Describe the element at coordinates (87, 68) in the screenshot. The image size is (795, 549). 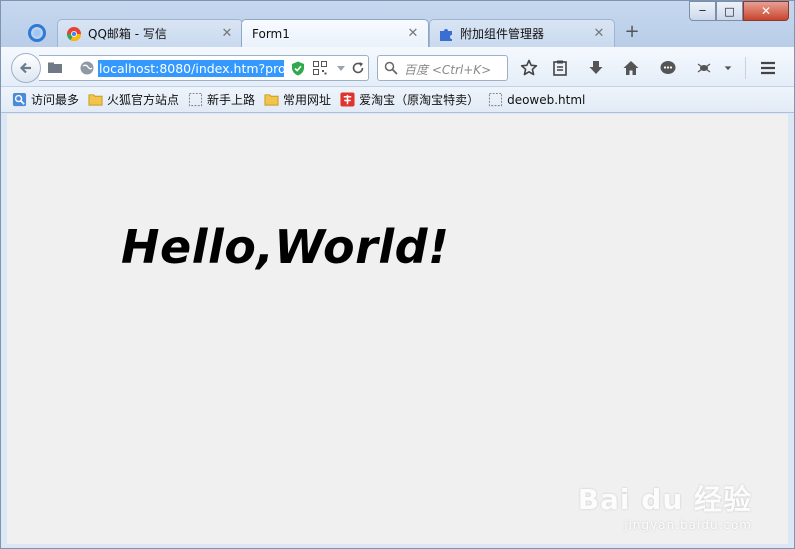
I see `globe-icon` at that location.